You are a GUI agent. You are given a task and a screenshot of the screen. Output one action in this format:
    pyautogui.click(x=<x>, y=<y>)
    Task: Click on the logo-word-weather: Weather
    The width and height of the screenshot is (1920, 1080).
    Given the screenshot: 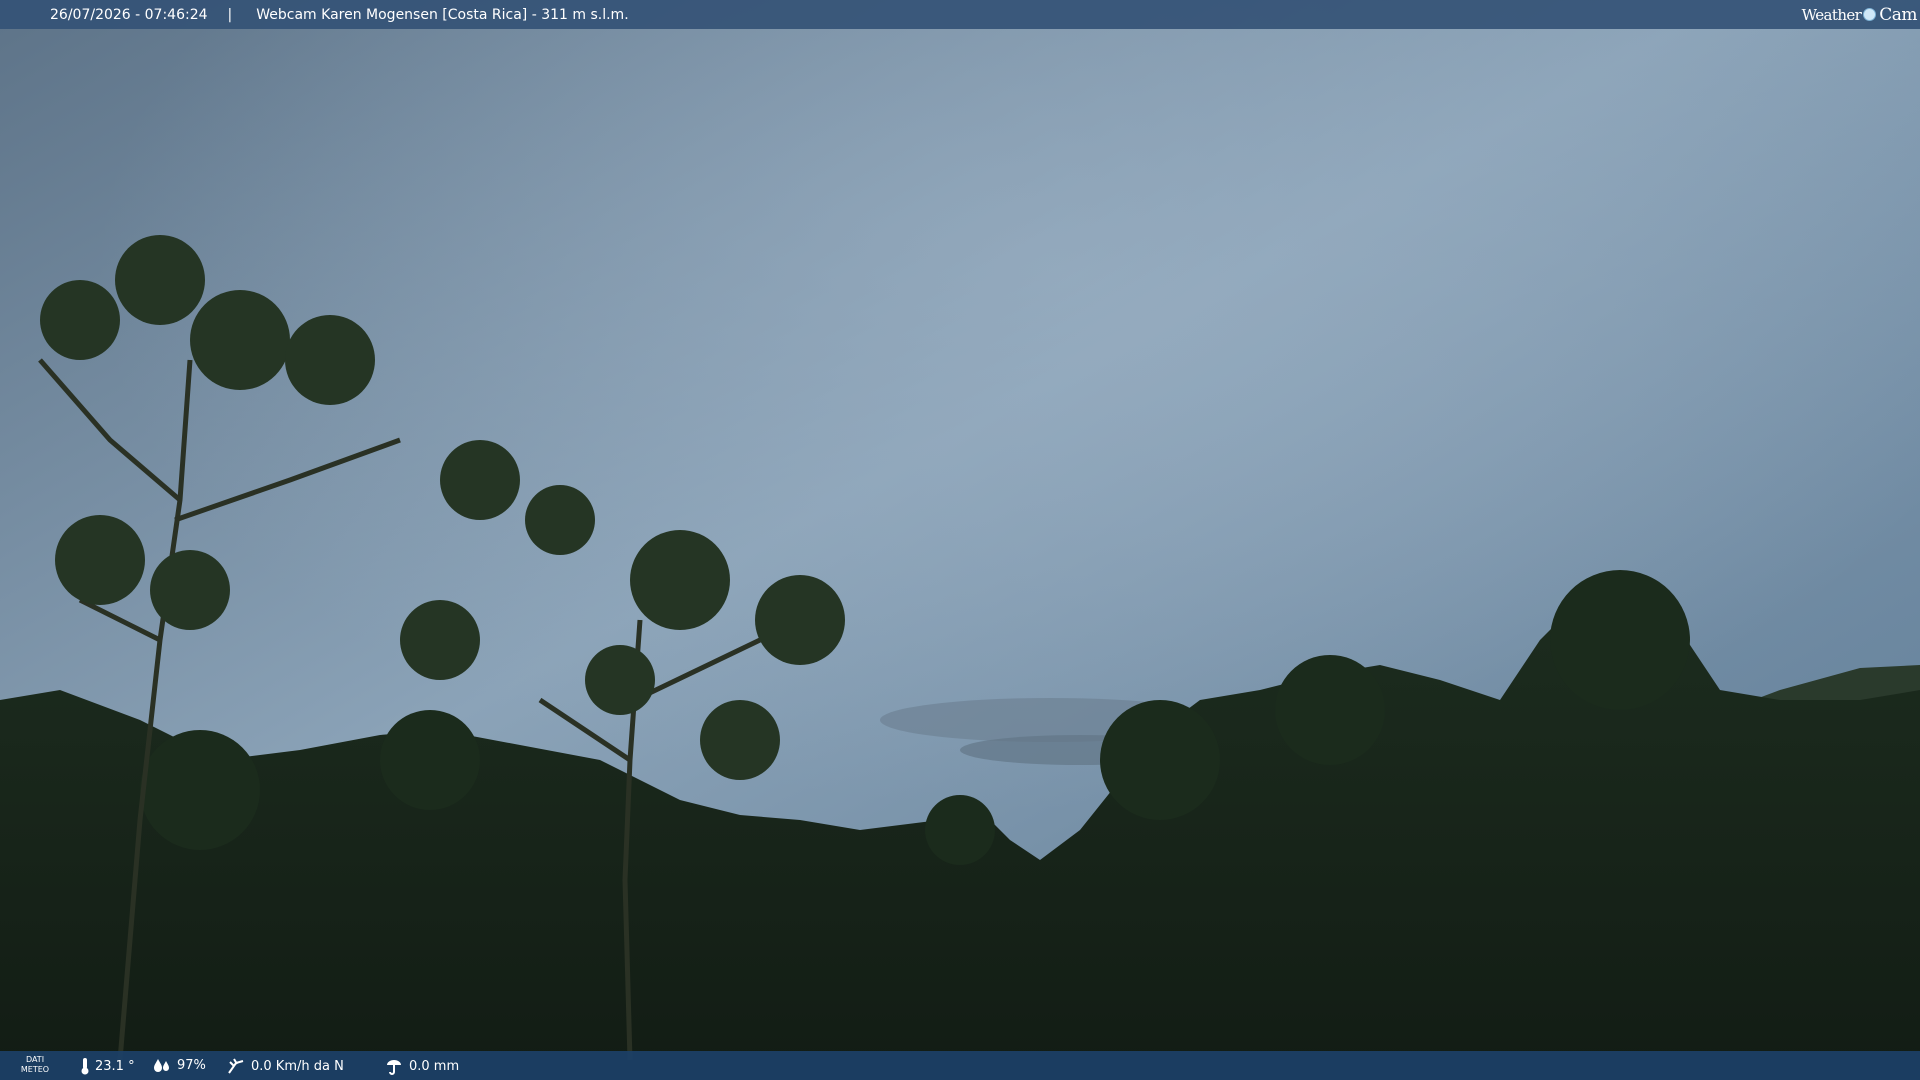 What is the action you would take?
    pyautogui.click(x=1831, y=14)
    